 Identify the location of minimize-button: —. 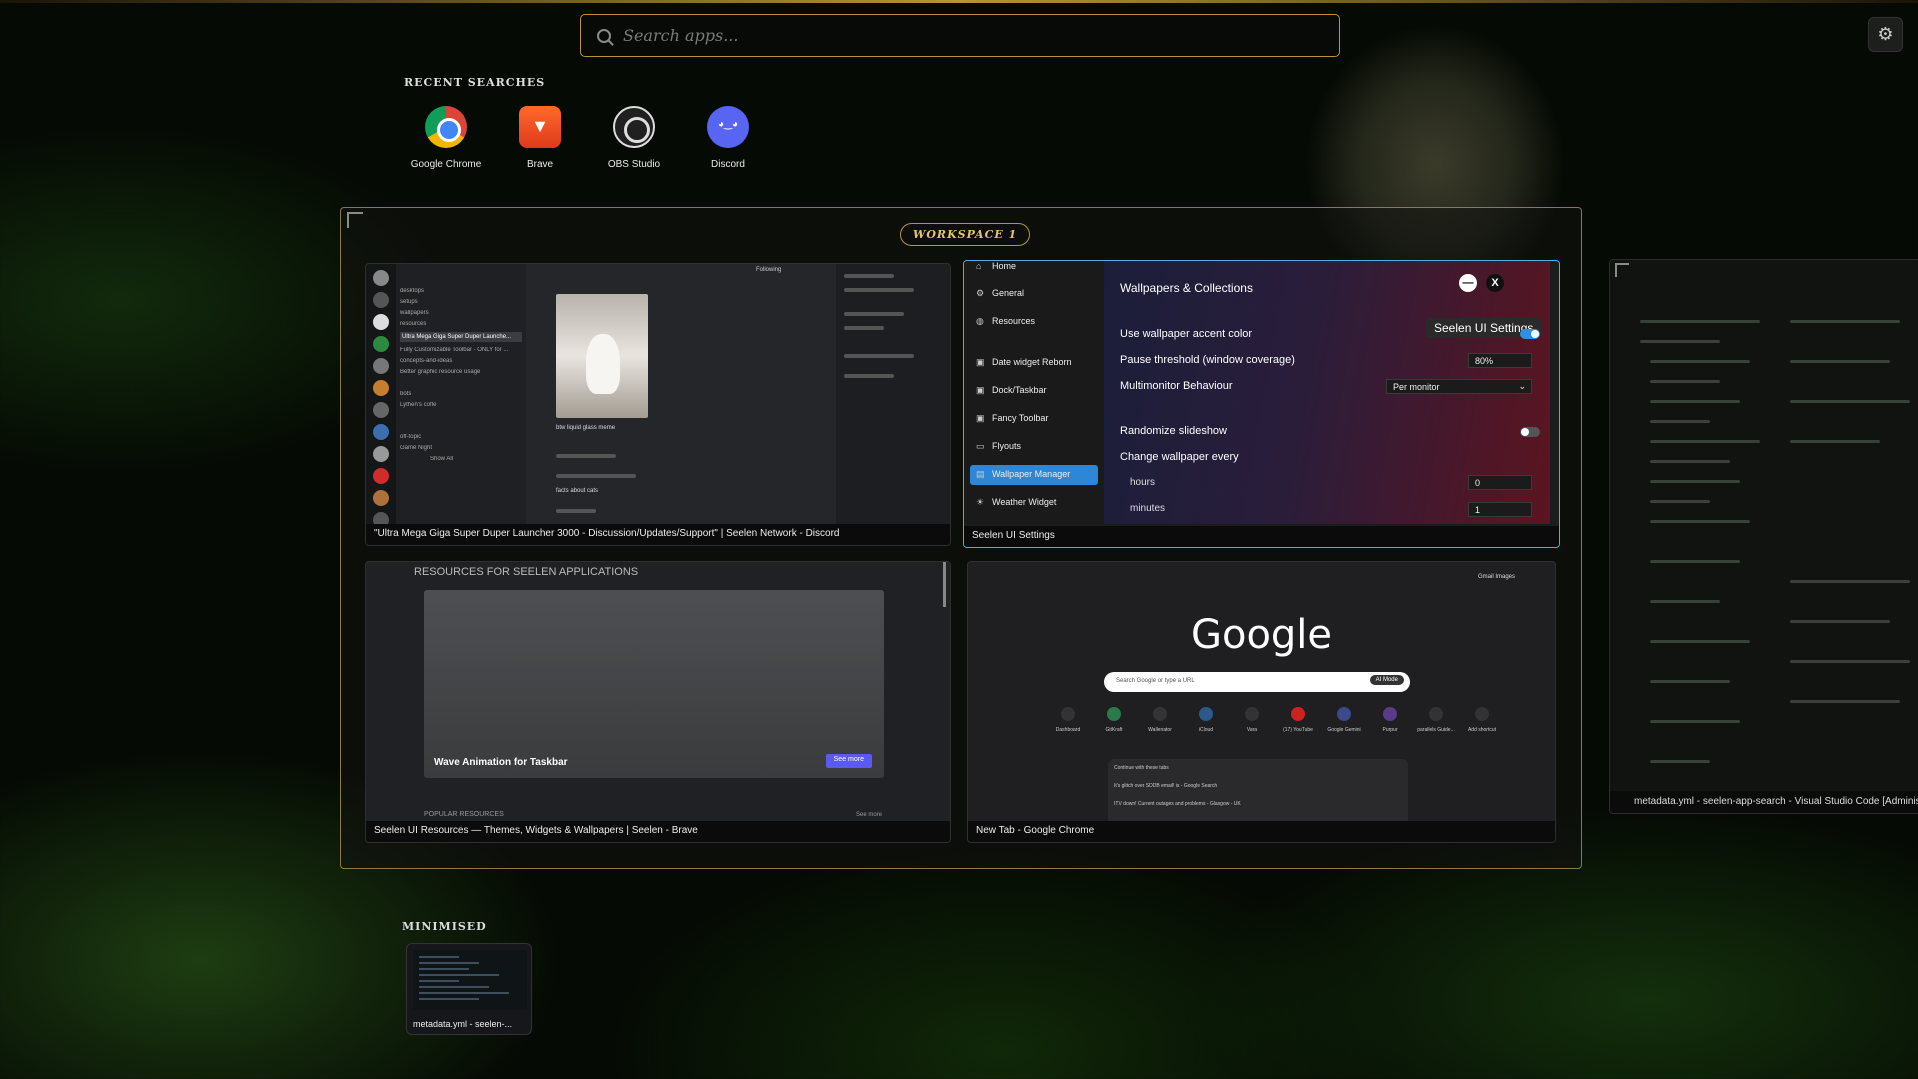
(1468, 283).